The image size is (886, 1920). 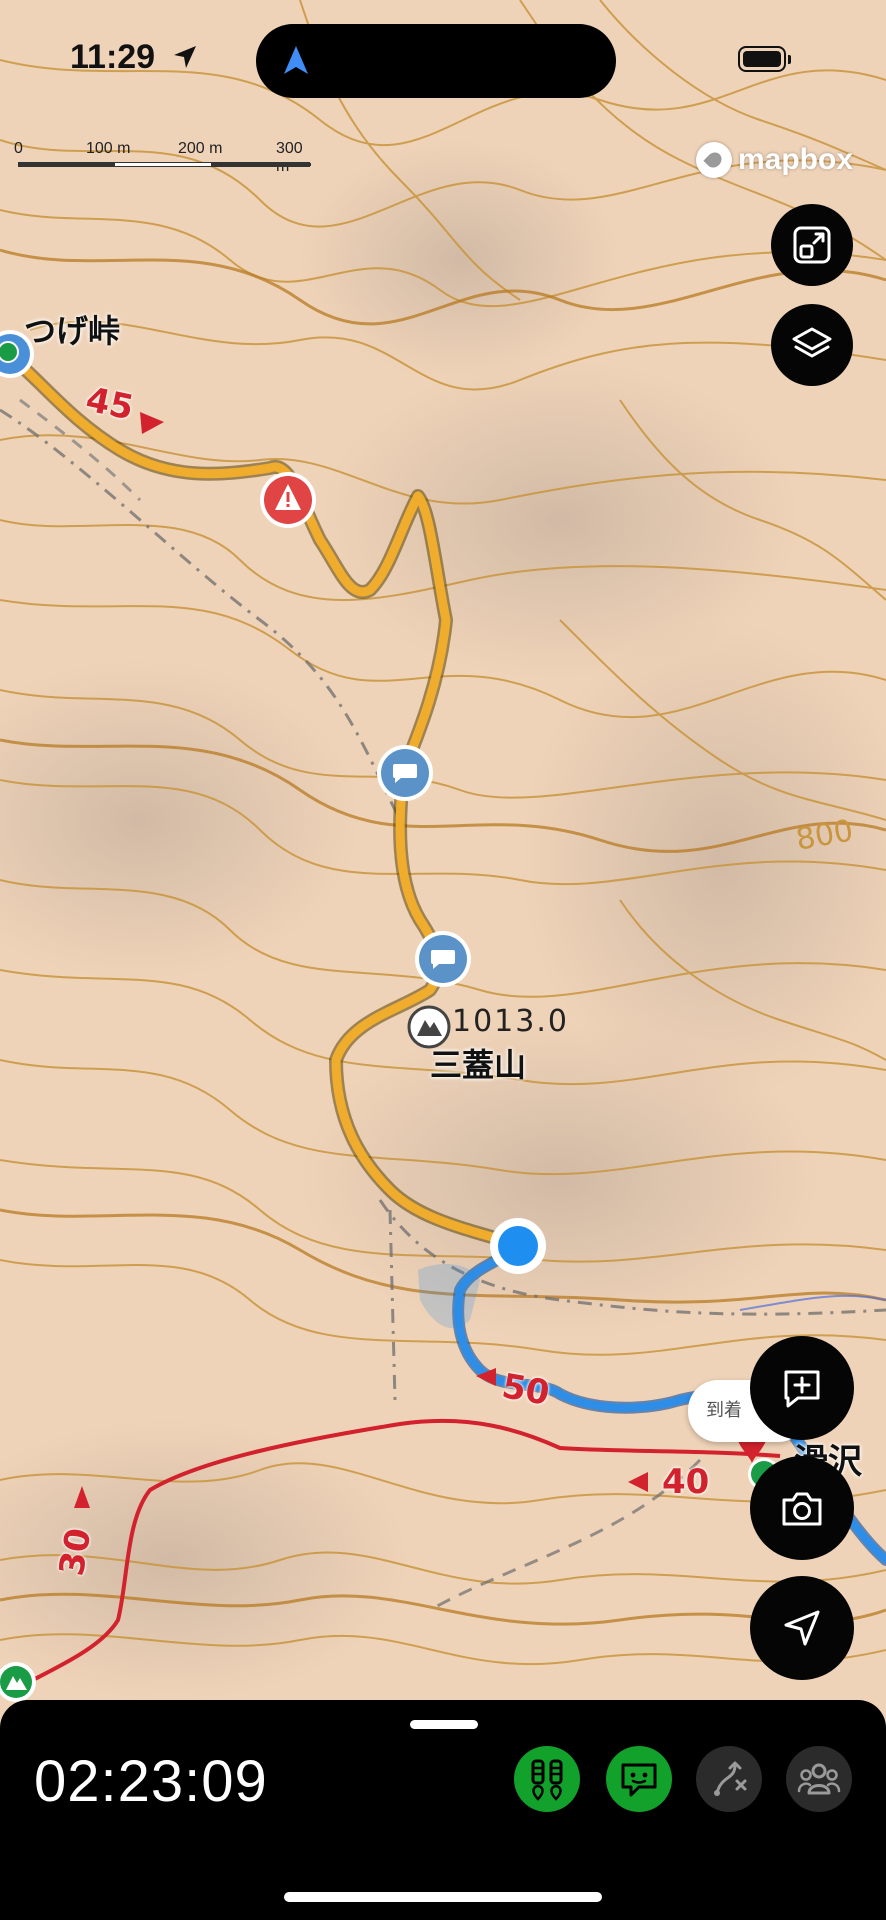 What do you see at coordinates (764, 59) in the screenshot?
I see `battery-icon` at bounding box center [764, 59].